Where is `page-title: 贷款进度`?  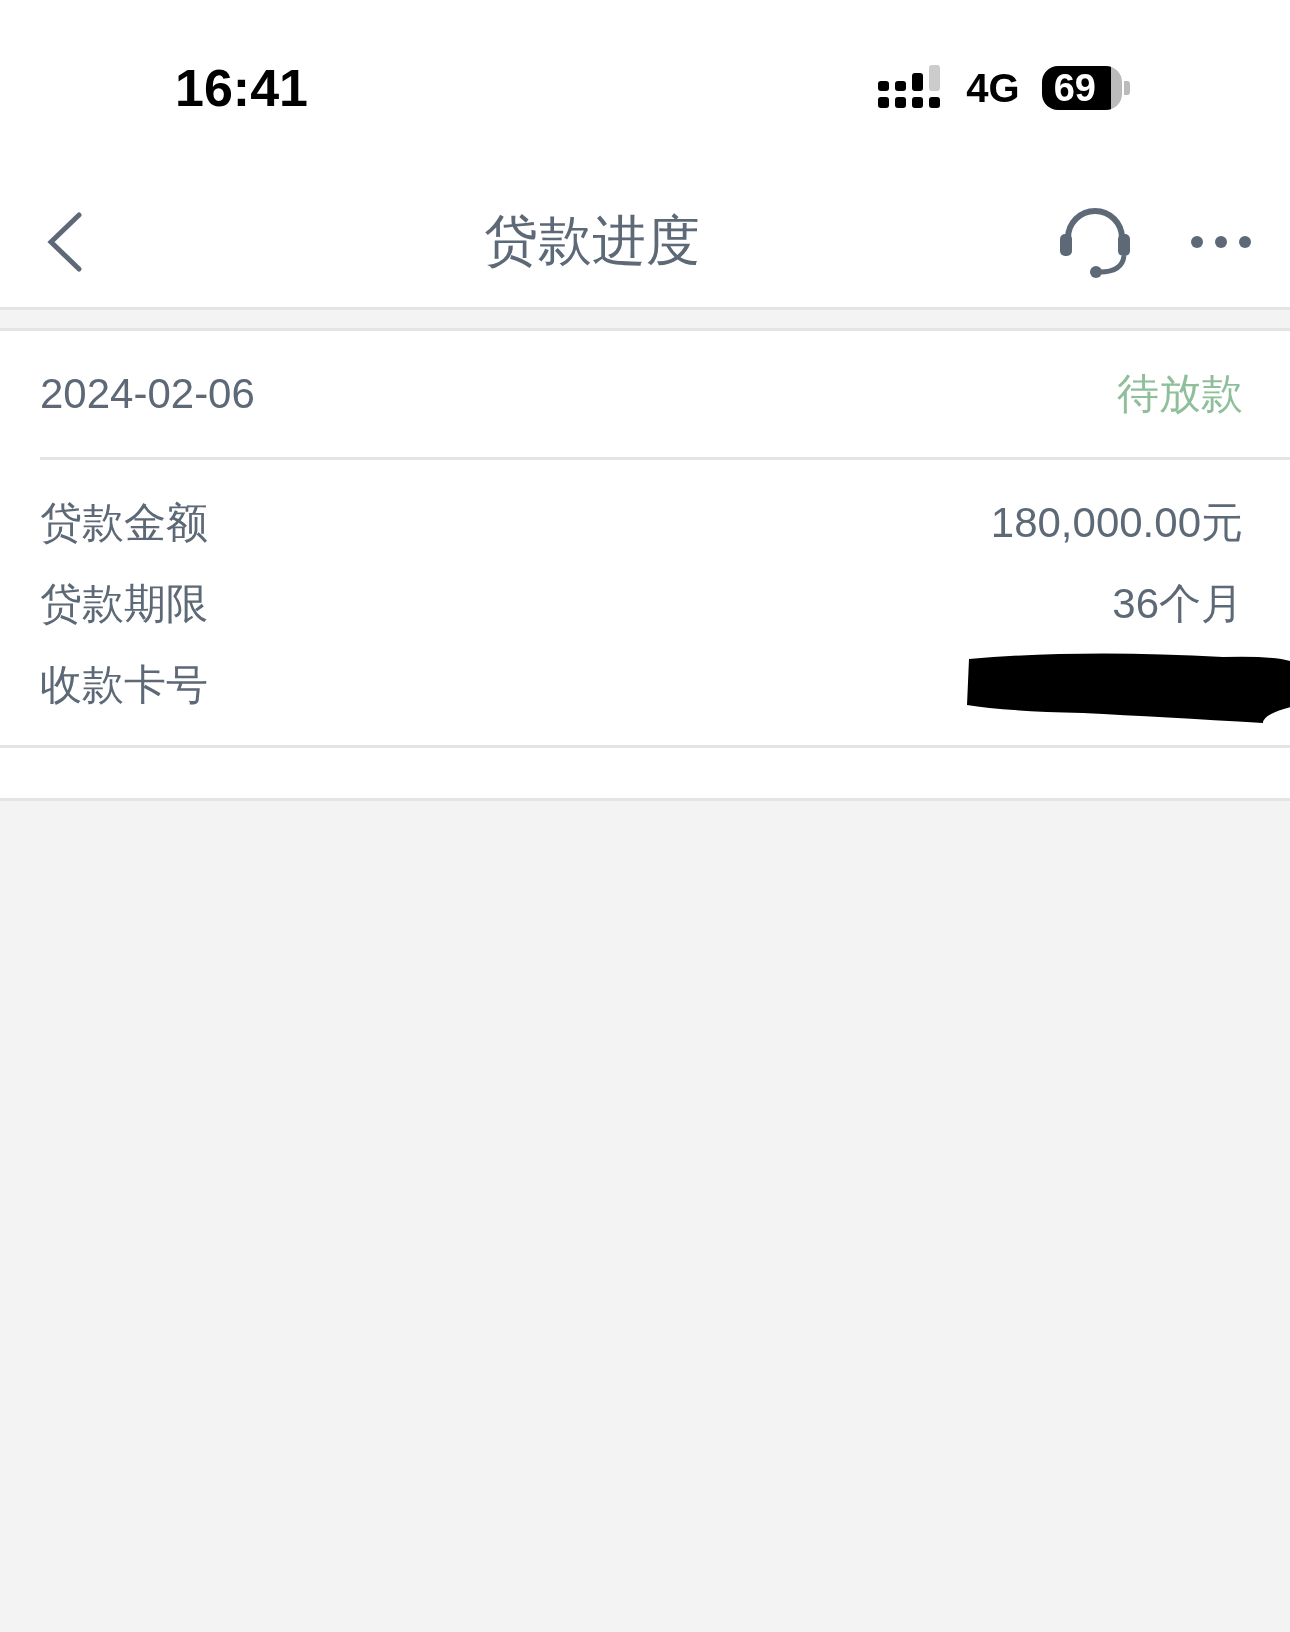 page-title: 贷款进度 is located at coordinates (591, 240).